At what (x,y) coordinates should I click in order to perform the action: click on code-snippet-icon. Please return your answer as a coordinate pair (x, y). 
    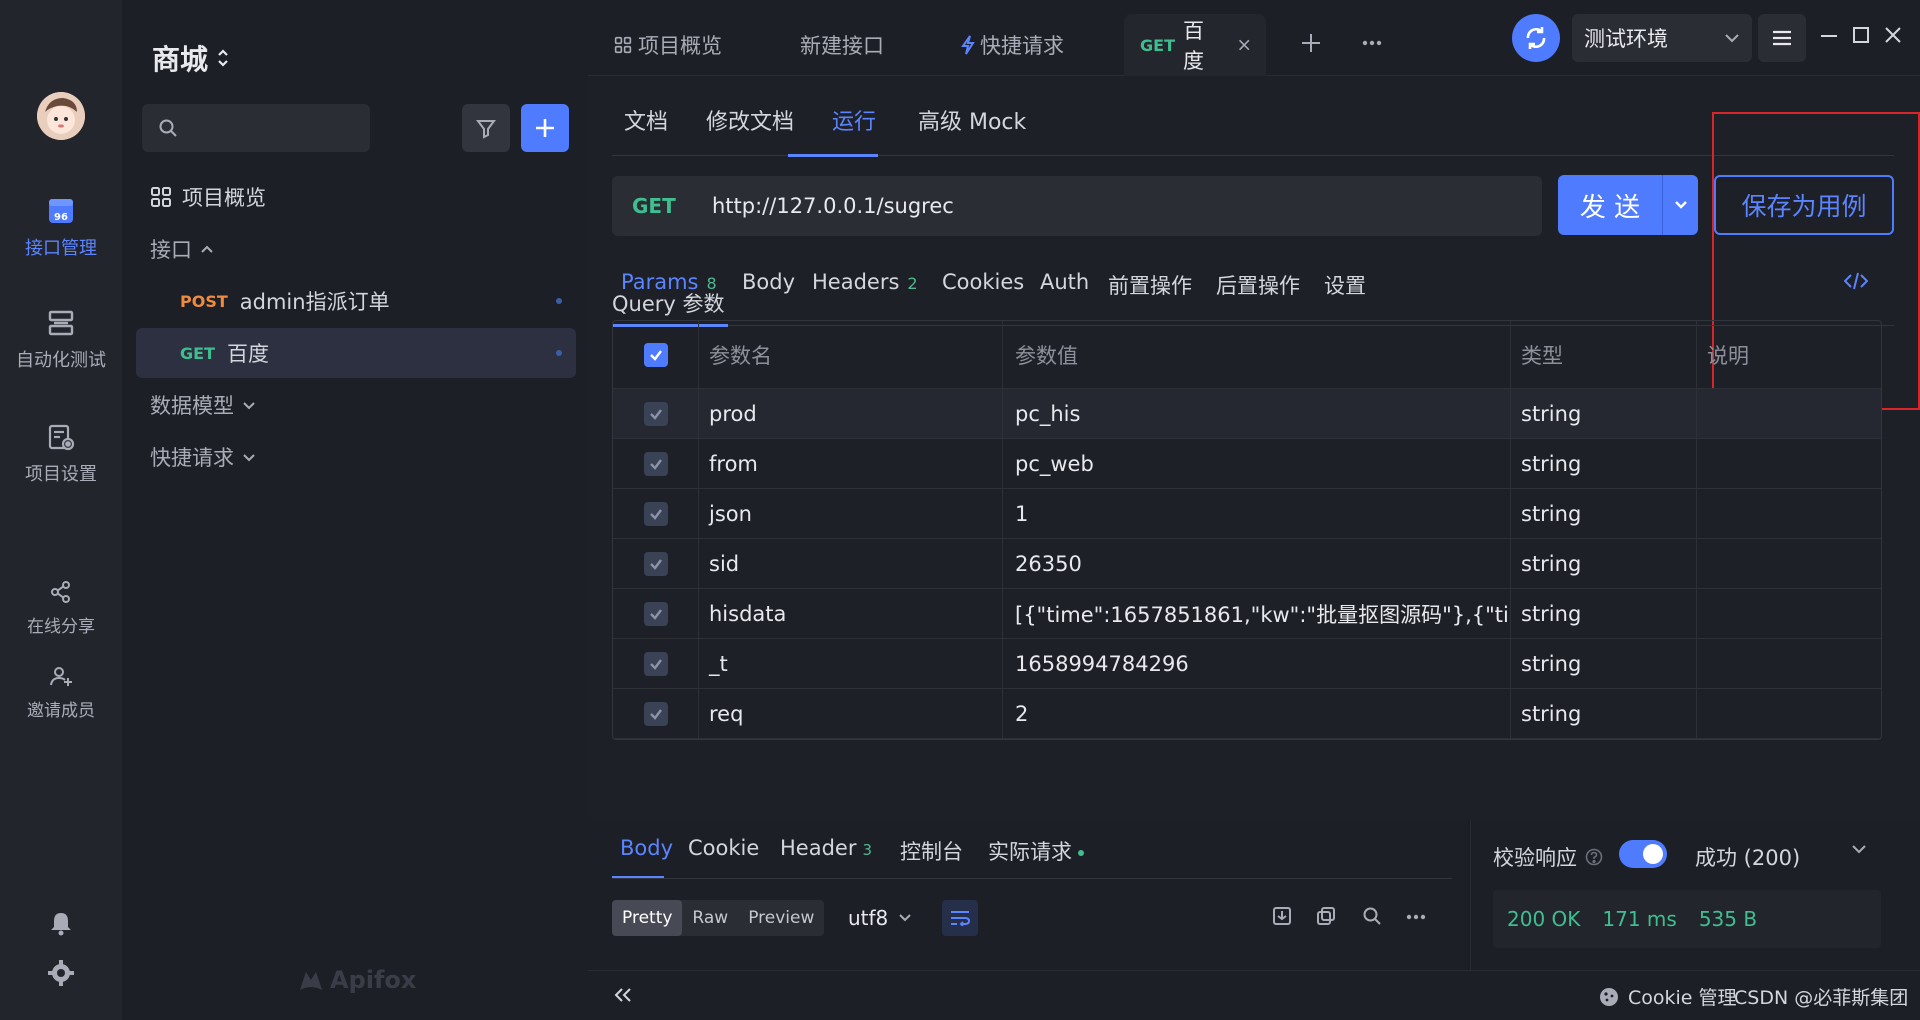
    Looking at the image, I should click on (1856, 281).